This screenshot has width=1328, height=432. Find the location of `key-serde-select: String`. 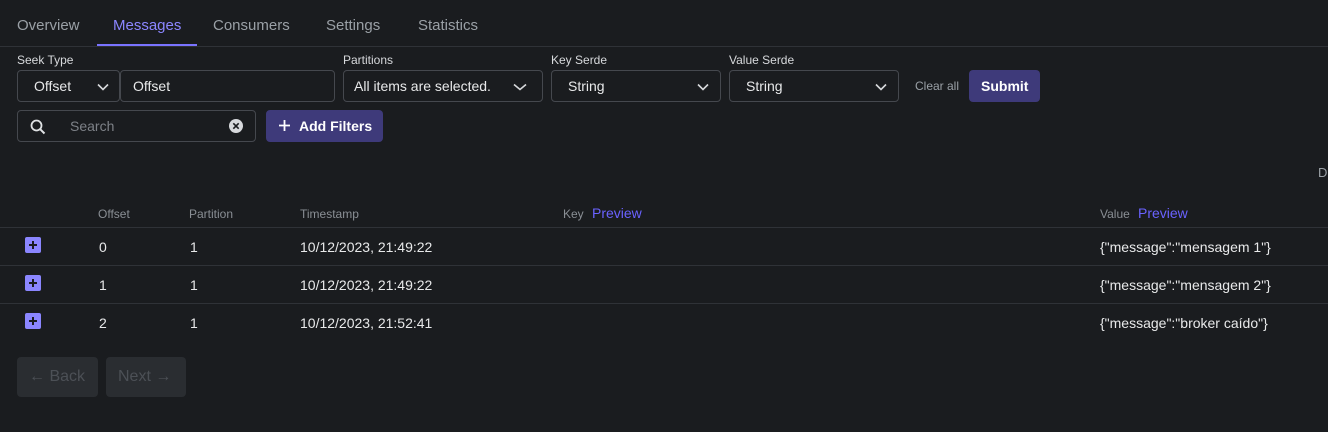

key-serde-select: String is located at coordinates (636, 86).